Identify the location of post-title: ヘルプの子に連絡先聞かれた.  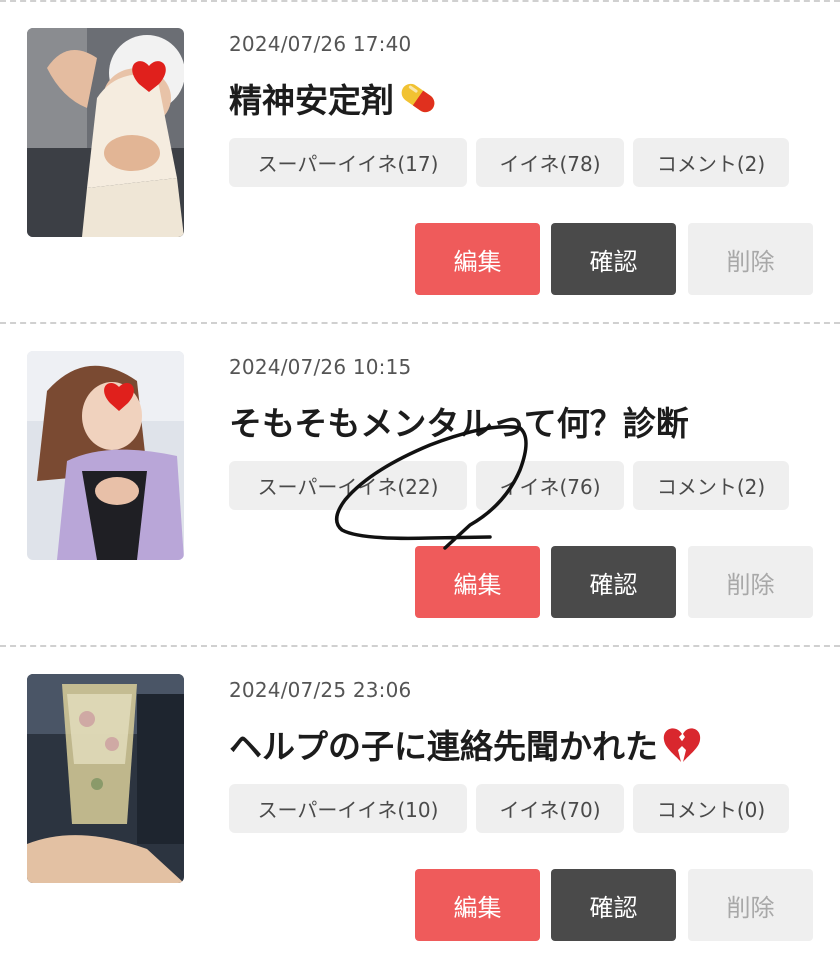
(466, 744).